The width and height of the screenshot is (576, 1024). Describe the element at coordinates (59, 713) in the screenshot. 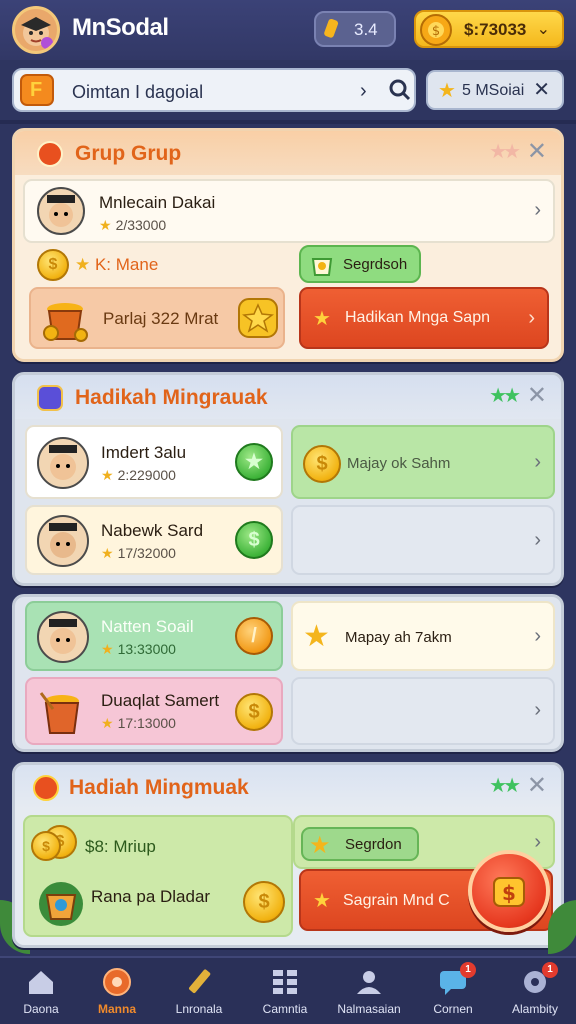

I see `treasure-pot-icon` at that location.